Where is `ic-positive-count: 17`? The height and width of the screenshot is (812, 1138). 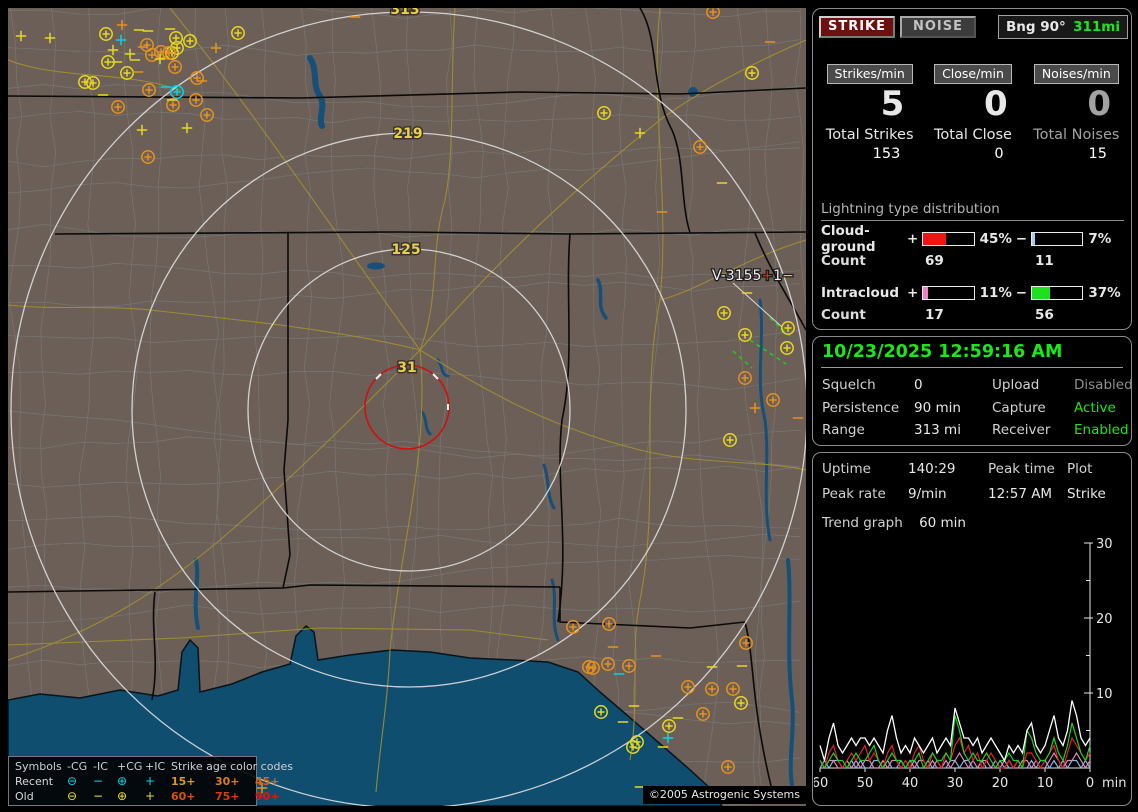
ic-positive-count: 17 is located at coordinates (934, 315).